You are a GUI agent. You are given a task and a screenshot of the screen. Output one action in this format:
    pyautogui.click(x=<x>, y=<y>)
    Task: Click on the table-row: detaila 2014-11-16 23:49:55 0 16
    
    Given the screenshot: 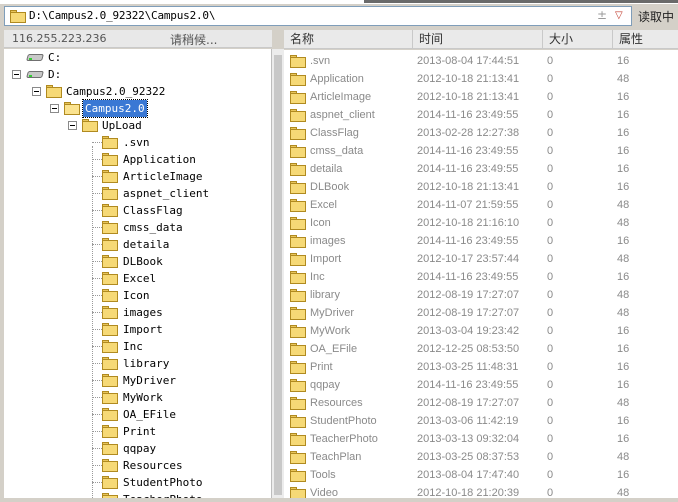 What is the action you would take?
    pyautogui.click(x=481, y=169)
    